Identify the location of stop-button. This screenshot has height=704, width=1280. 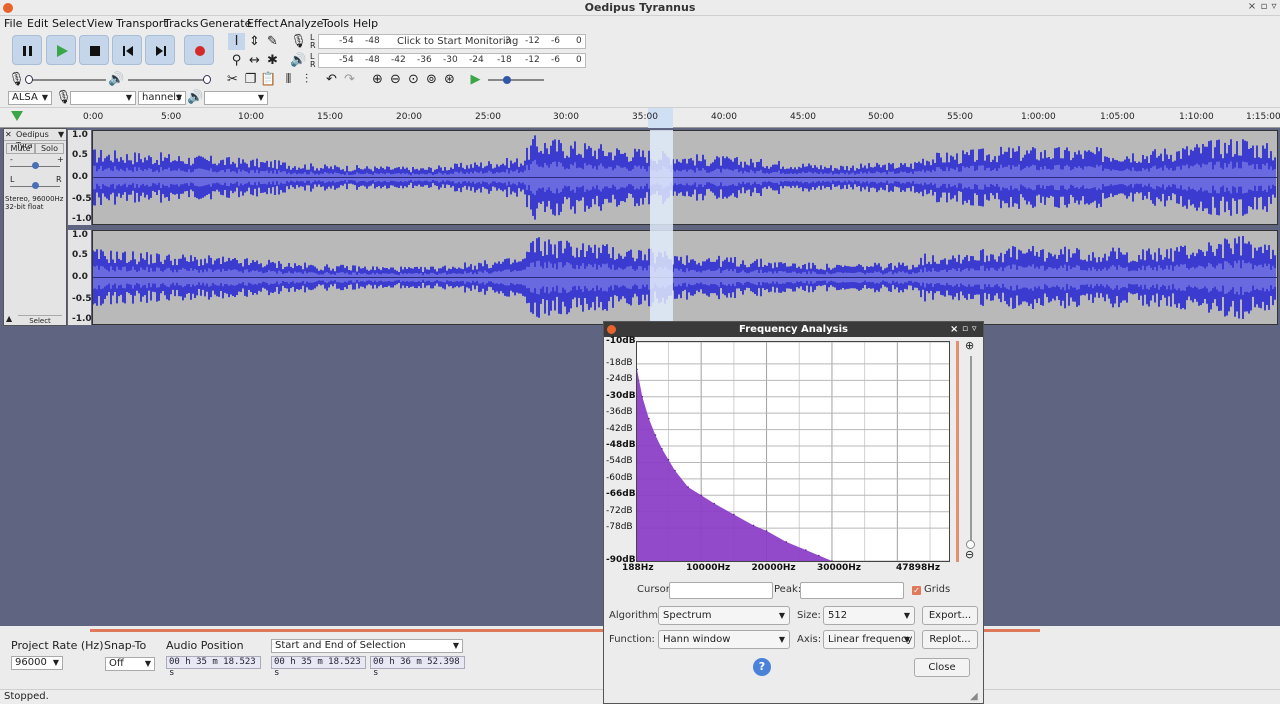
(94, 50).